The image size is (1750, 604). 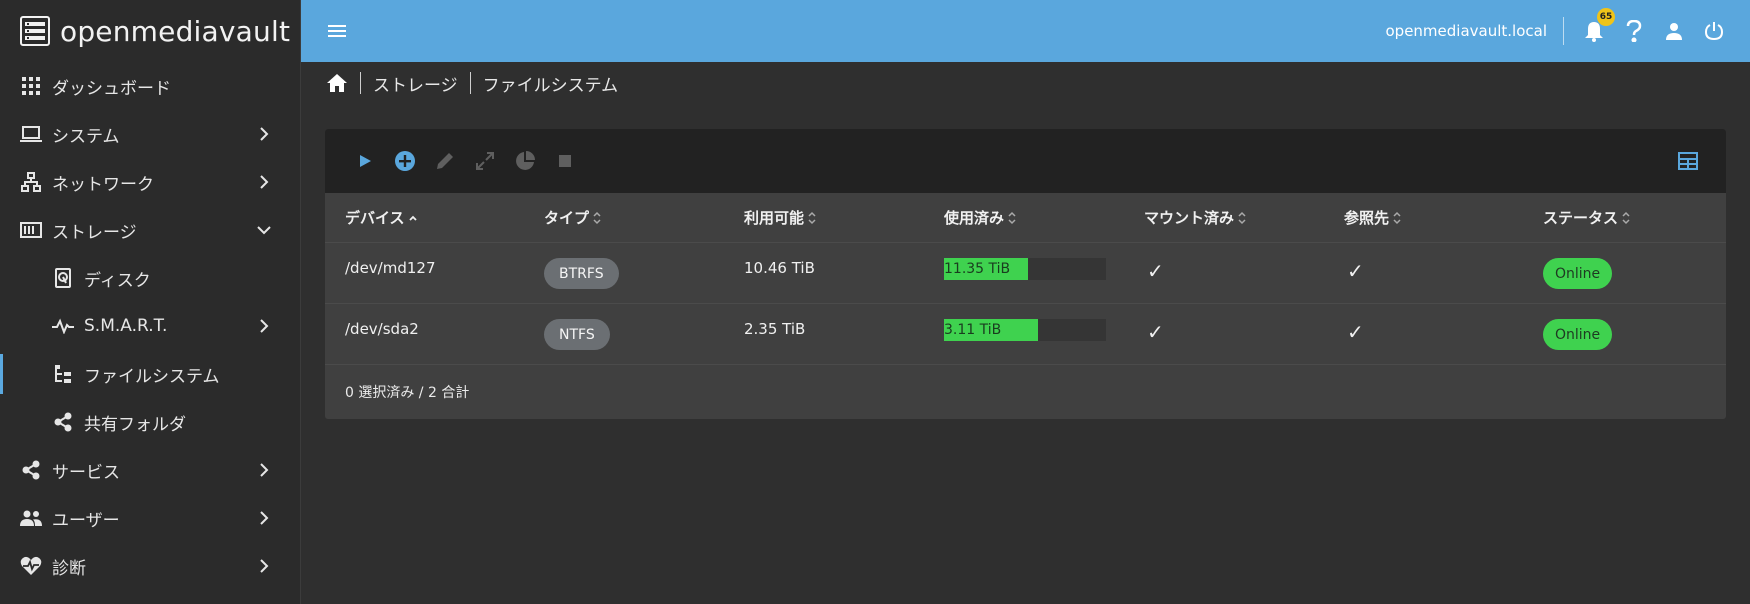 I want to click on breadcrumb-item-storage: ストレージ, so click(x=415, y=83).